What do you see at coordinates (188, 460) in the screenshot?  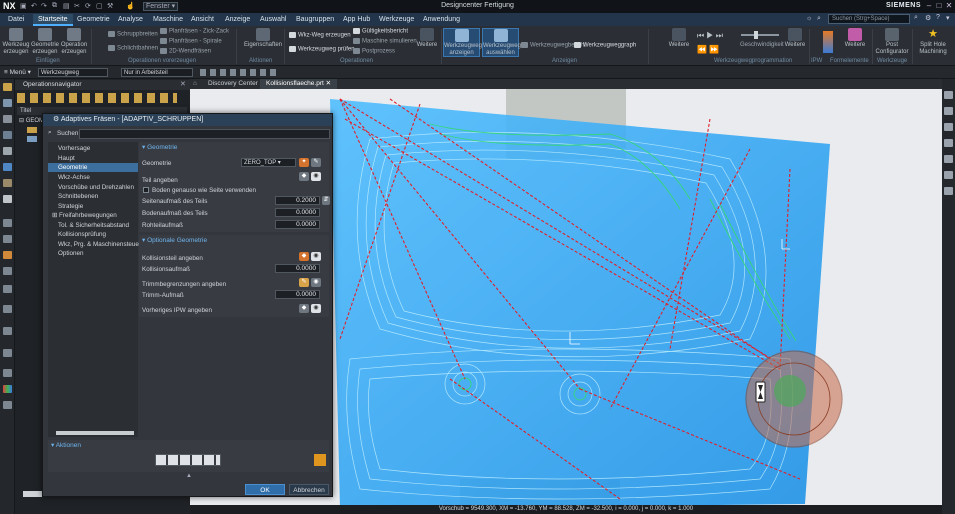 I see `generate-verify-icons` at bounding box center [188, 460].